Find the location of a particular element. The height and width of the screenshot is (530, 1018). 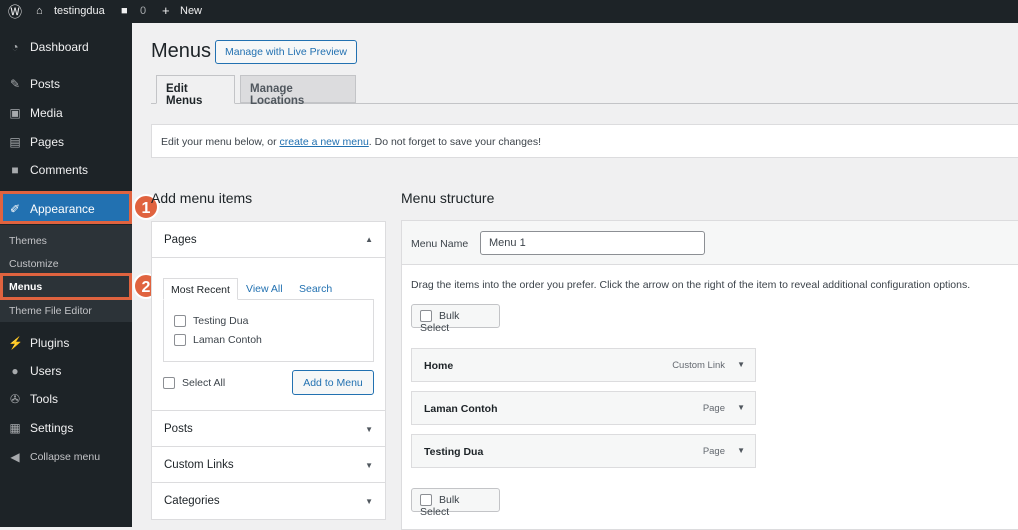

sidebar-label: Users is located at coordinates (46, 371).